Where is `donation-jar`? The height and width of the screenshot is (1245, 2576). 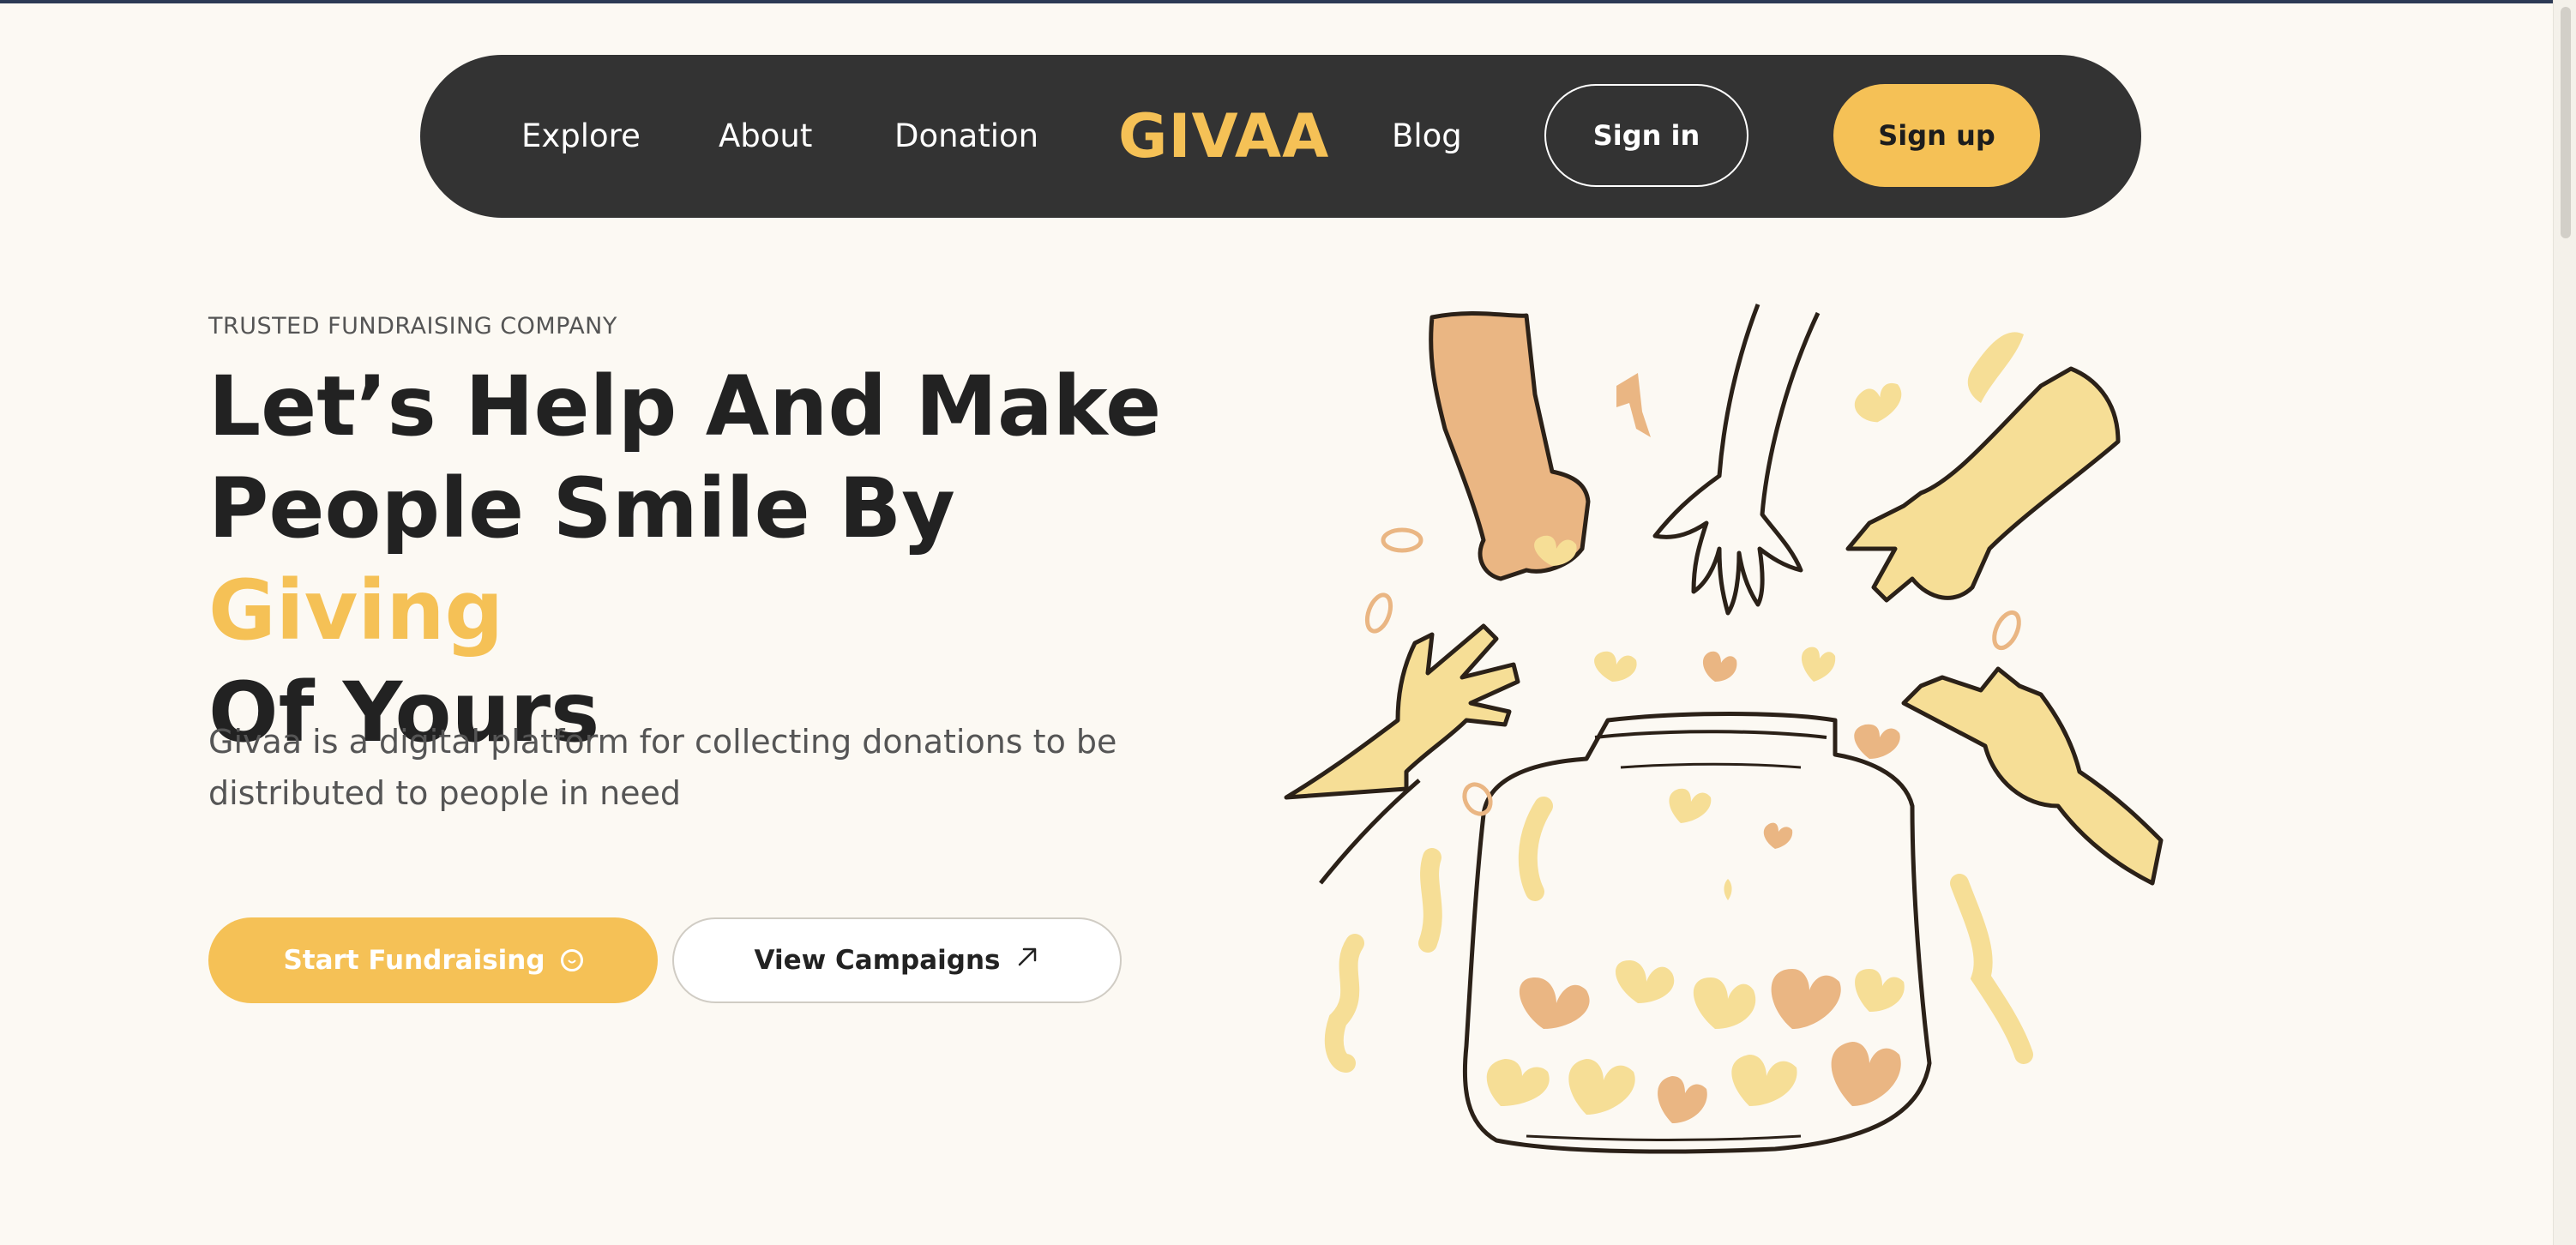 donation-jar is located at coordinates (1697, 933).